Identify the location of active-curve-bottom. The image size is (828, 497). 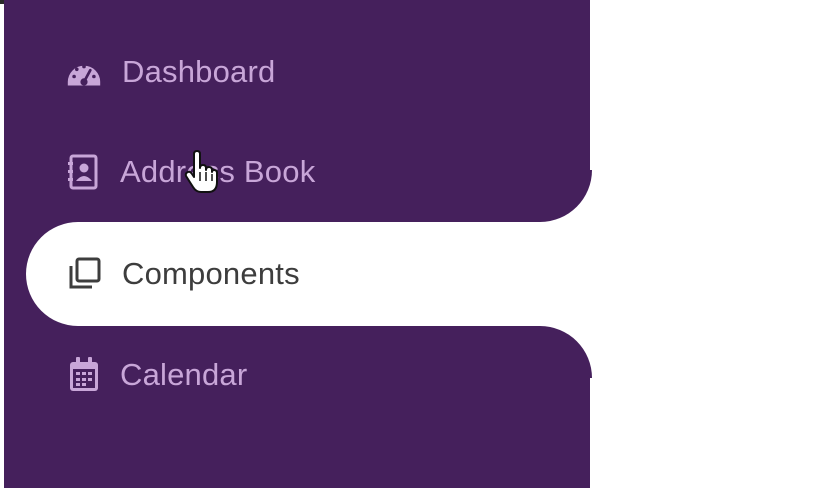
(566, 352).